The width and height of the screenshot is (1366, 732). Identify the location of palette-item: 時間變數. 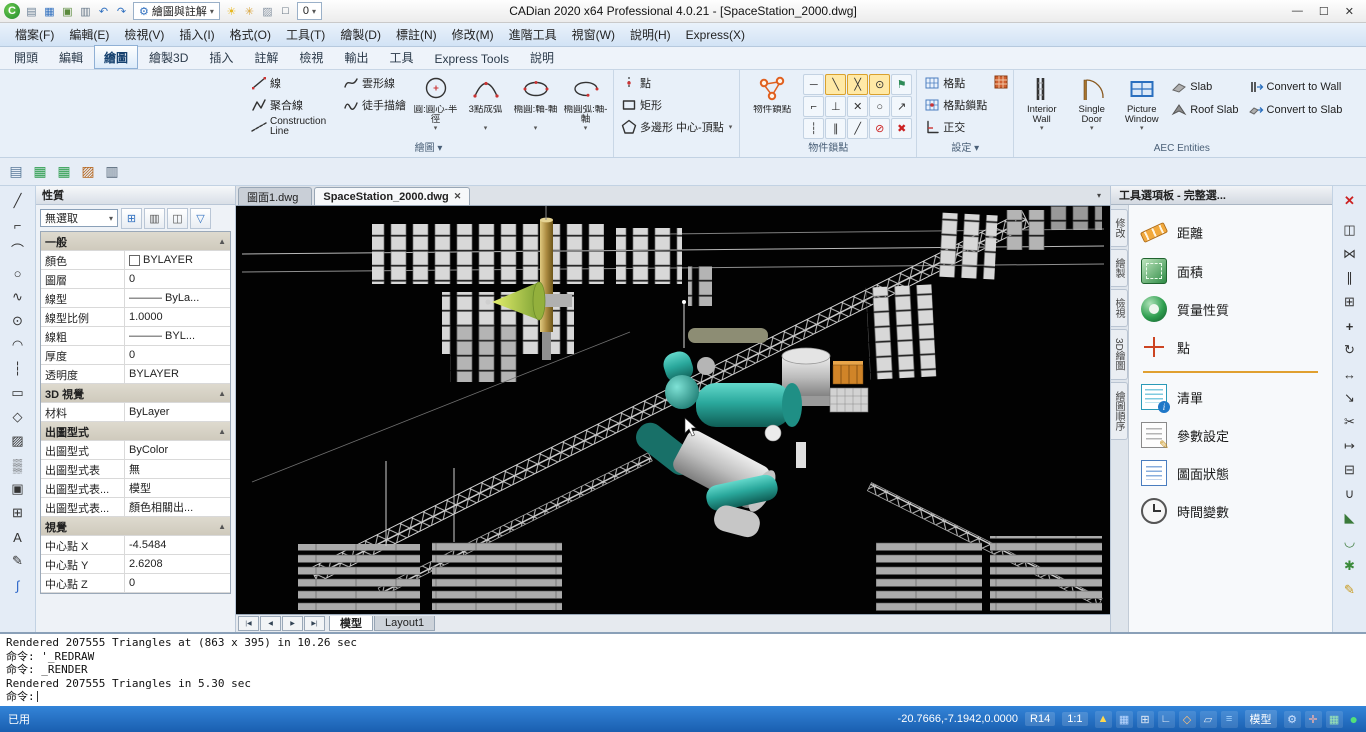
(1230, 511).